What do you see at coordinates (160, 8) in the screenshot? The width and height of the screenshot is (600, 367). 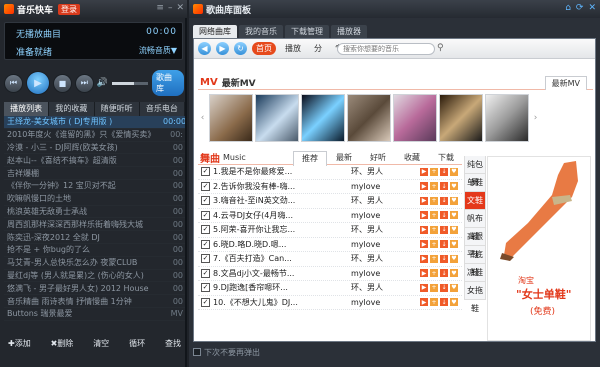 I see `menu-icon: ≡` at bounding box center [160, 8].